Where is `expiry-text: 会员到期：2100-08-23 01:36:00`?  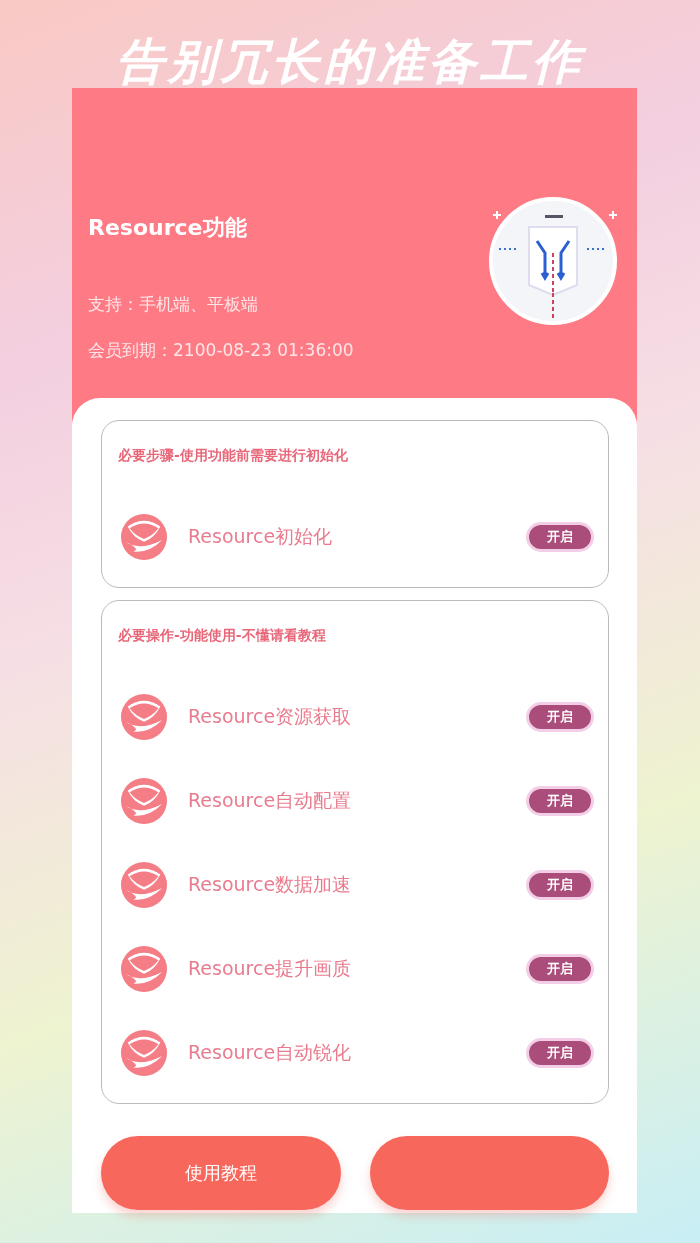
expiry-text: 会员到期：2100-08-23 01:36:00 is located at coordinates (221, 350).